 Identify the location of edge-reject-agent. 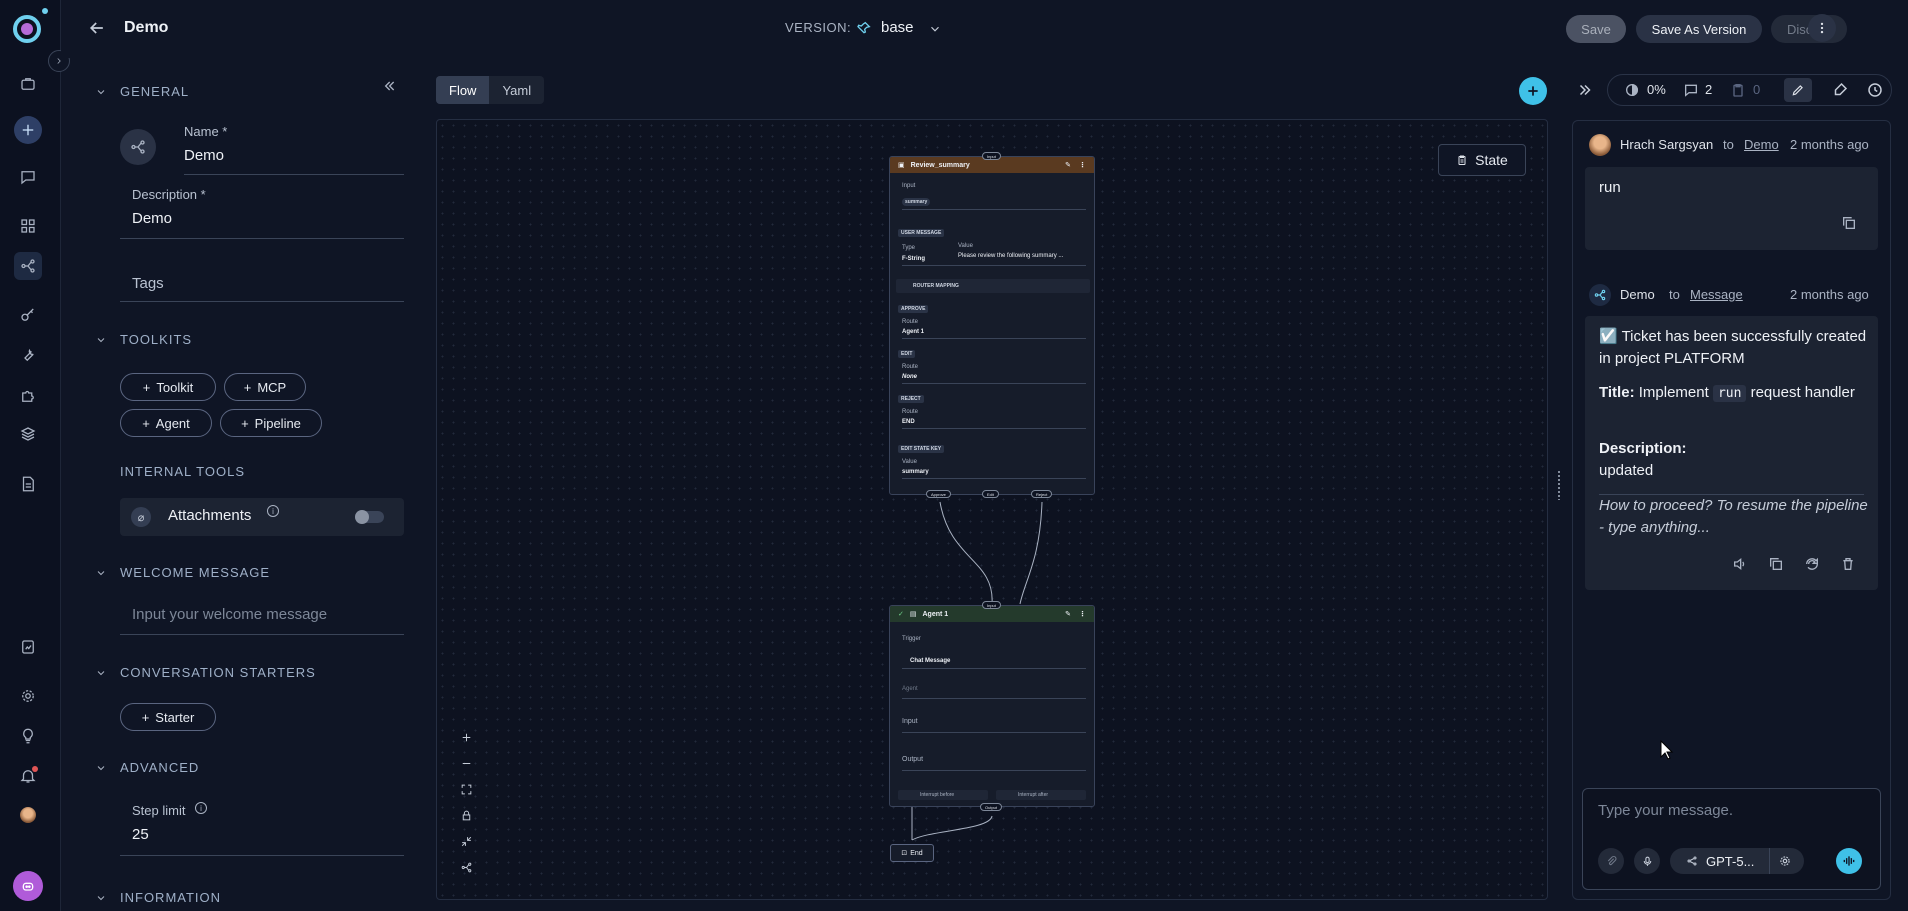
(1031, 553).